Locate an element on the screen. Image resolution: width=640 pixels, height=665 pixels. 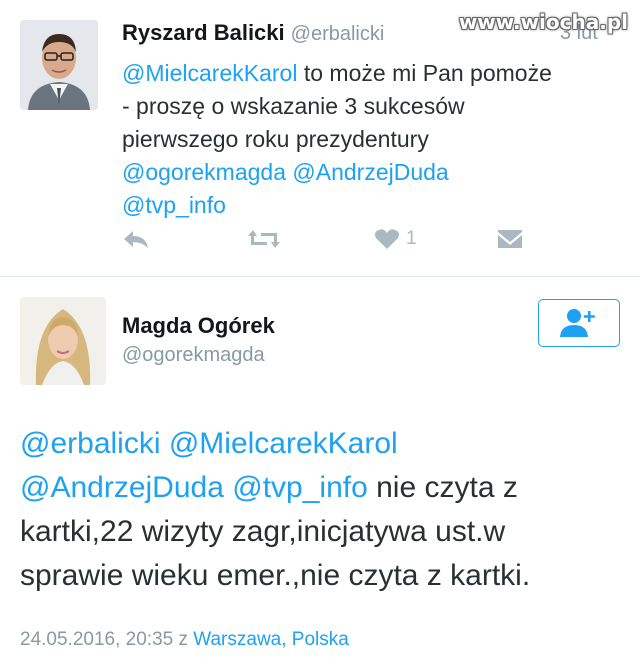
text-line: sprawie wieku emer.,nie czyta z kartki. is located at coordinates (275, 575).